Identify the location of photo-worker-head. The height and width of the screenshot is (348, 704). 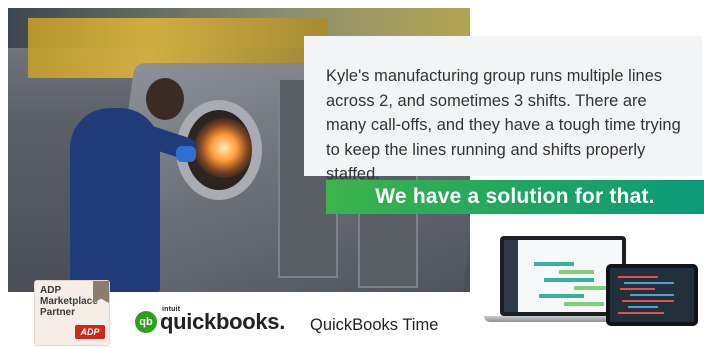
(165, 99).